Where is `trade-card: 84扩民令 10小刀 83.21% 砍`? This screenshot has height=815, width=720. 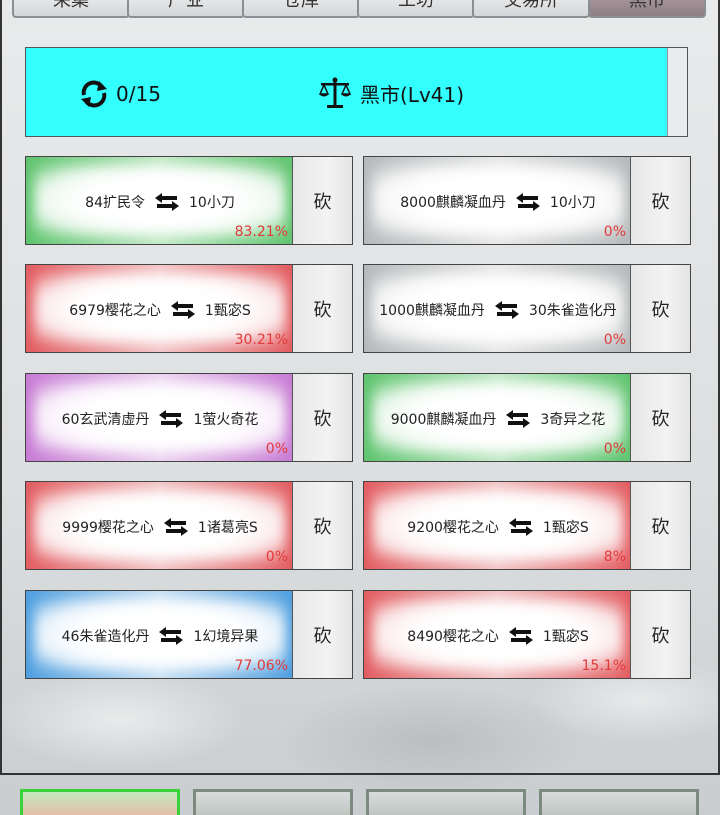
trade-card: 84扩民令 10小刀 83.21% 砍 is located at coordinates (189, 200).